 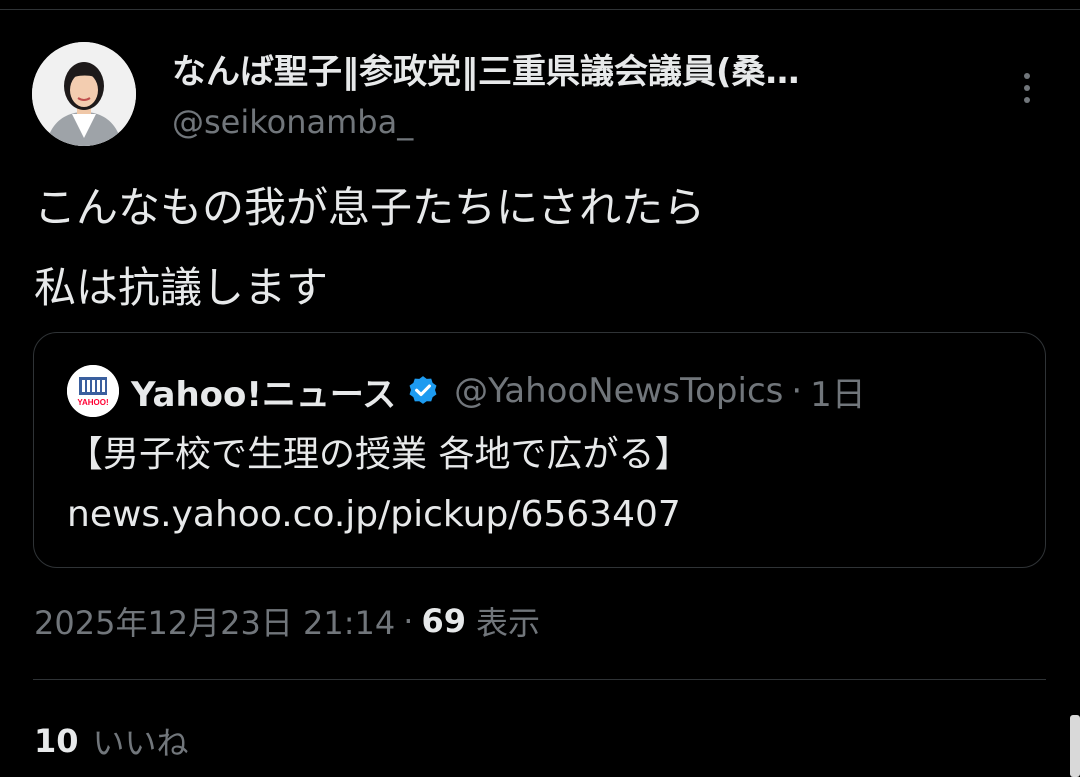 What do you see at coordinates (618, 391) in the screenshot?
I see `quoted-author-handle: @YahooNewsTopics` at bounding box center [618, 391].